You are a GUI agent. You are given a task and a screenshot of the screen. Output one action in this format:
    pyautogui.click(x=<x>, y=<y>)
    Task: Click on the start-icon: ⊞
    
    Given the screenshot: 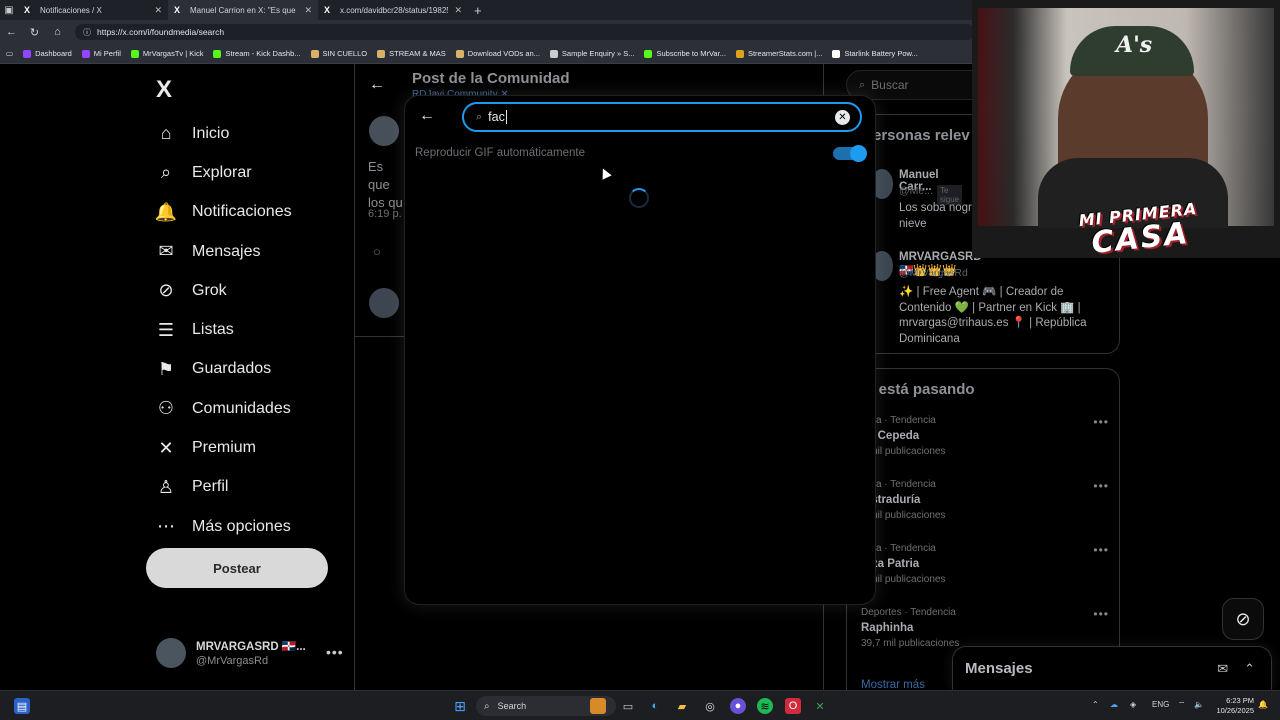 What is the action you would take?
    pyautogui.click(x=460, y=706)
    